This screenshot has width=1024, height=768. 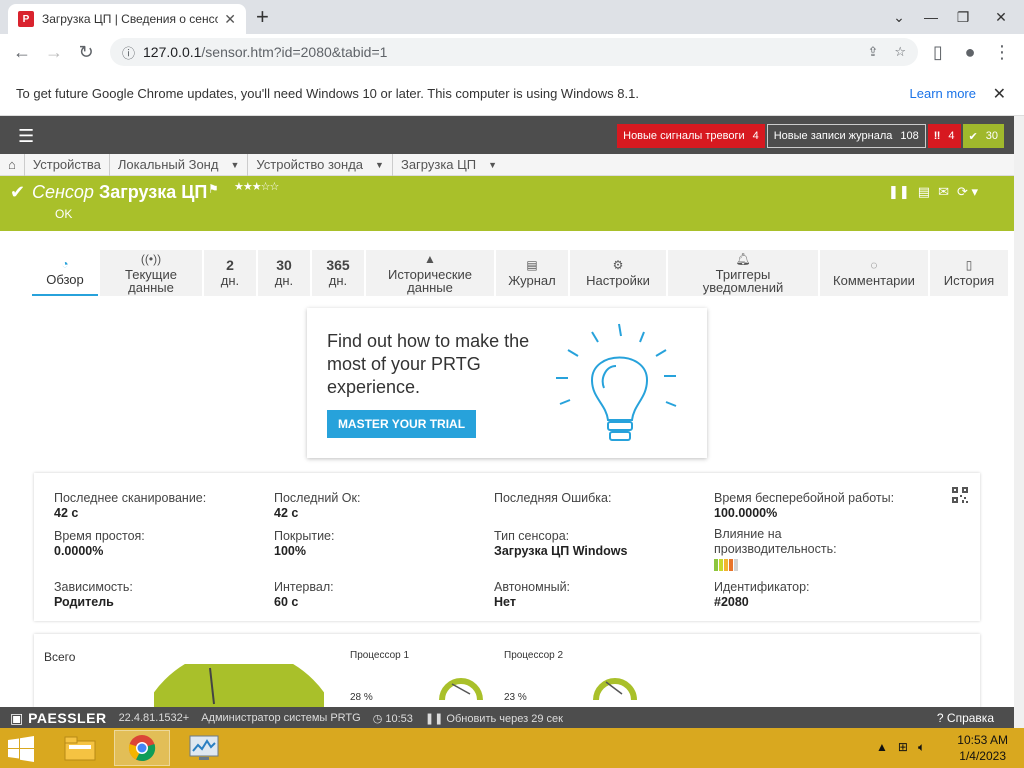 I want to click on learn-more-link: Learn more, so click(x=943, y=93).